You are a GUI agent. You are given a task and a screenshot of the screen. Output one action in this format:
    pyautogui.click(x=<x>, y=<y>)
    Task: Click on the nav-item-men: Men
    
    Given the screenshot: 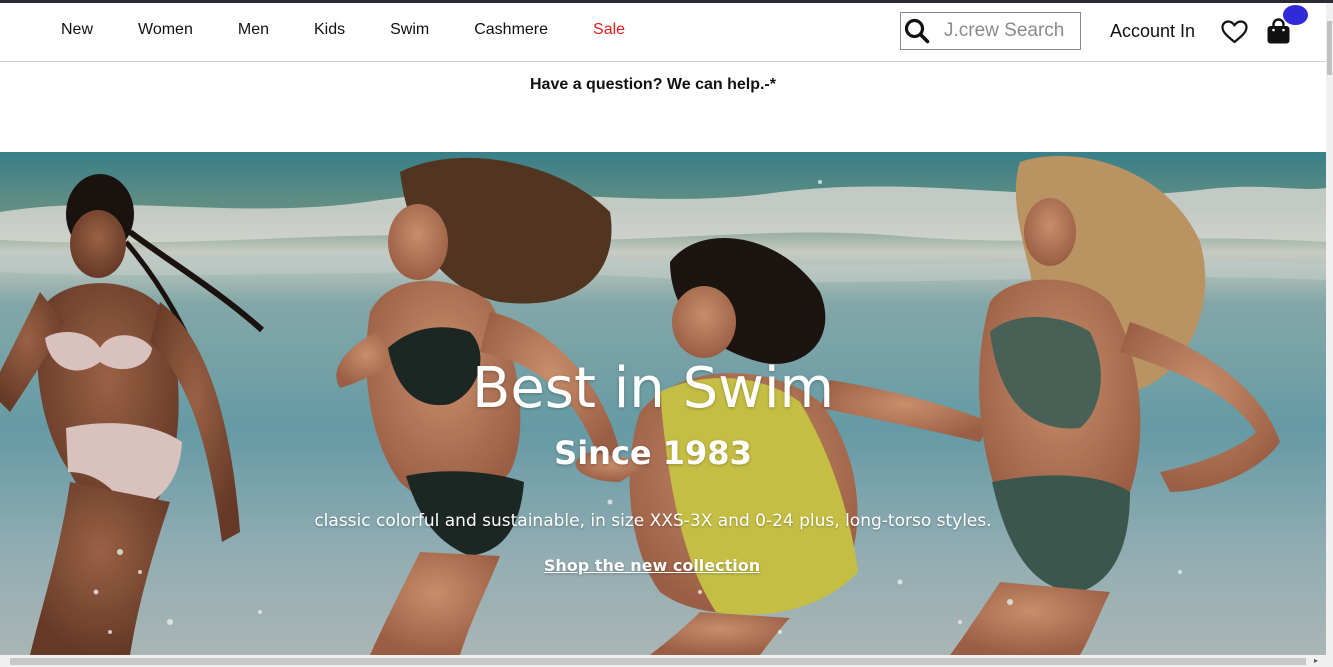 What is the action you would take?
    pyautogui.click(x=253, y=30)
    